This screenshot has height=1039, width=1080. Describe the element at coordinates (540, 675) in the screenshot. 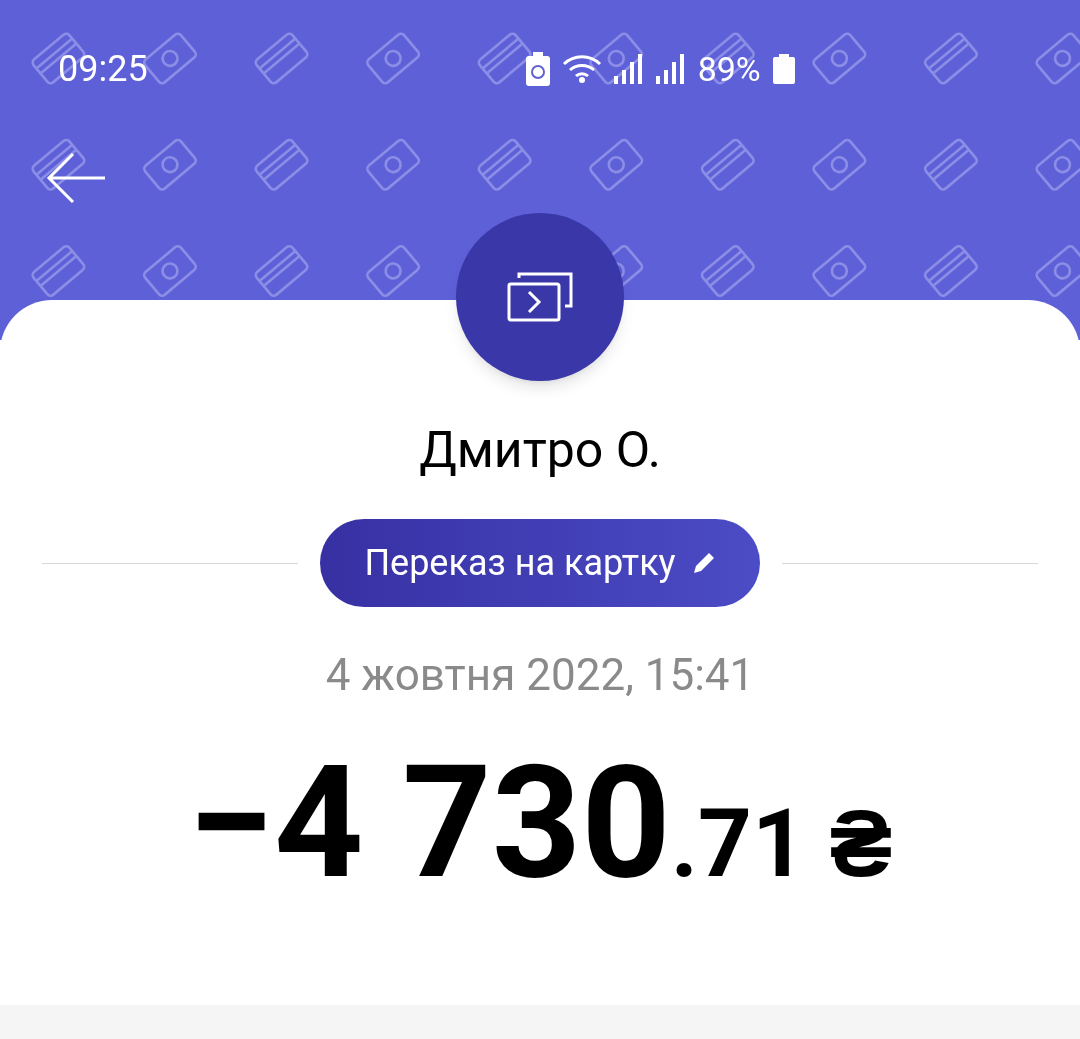

I see `transaction-date: 4 жовтня 2022, 15:41` at that location.